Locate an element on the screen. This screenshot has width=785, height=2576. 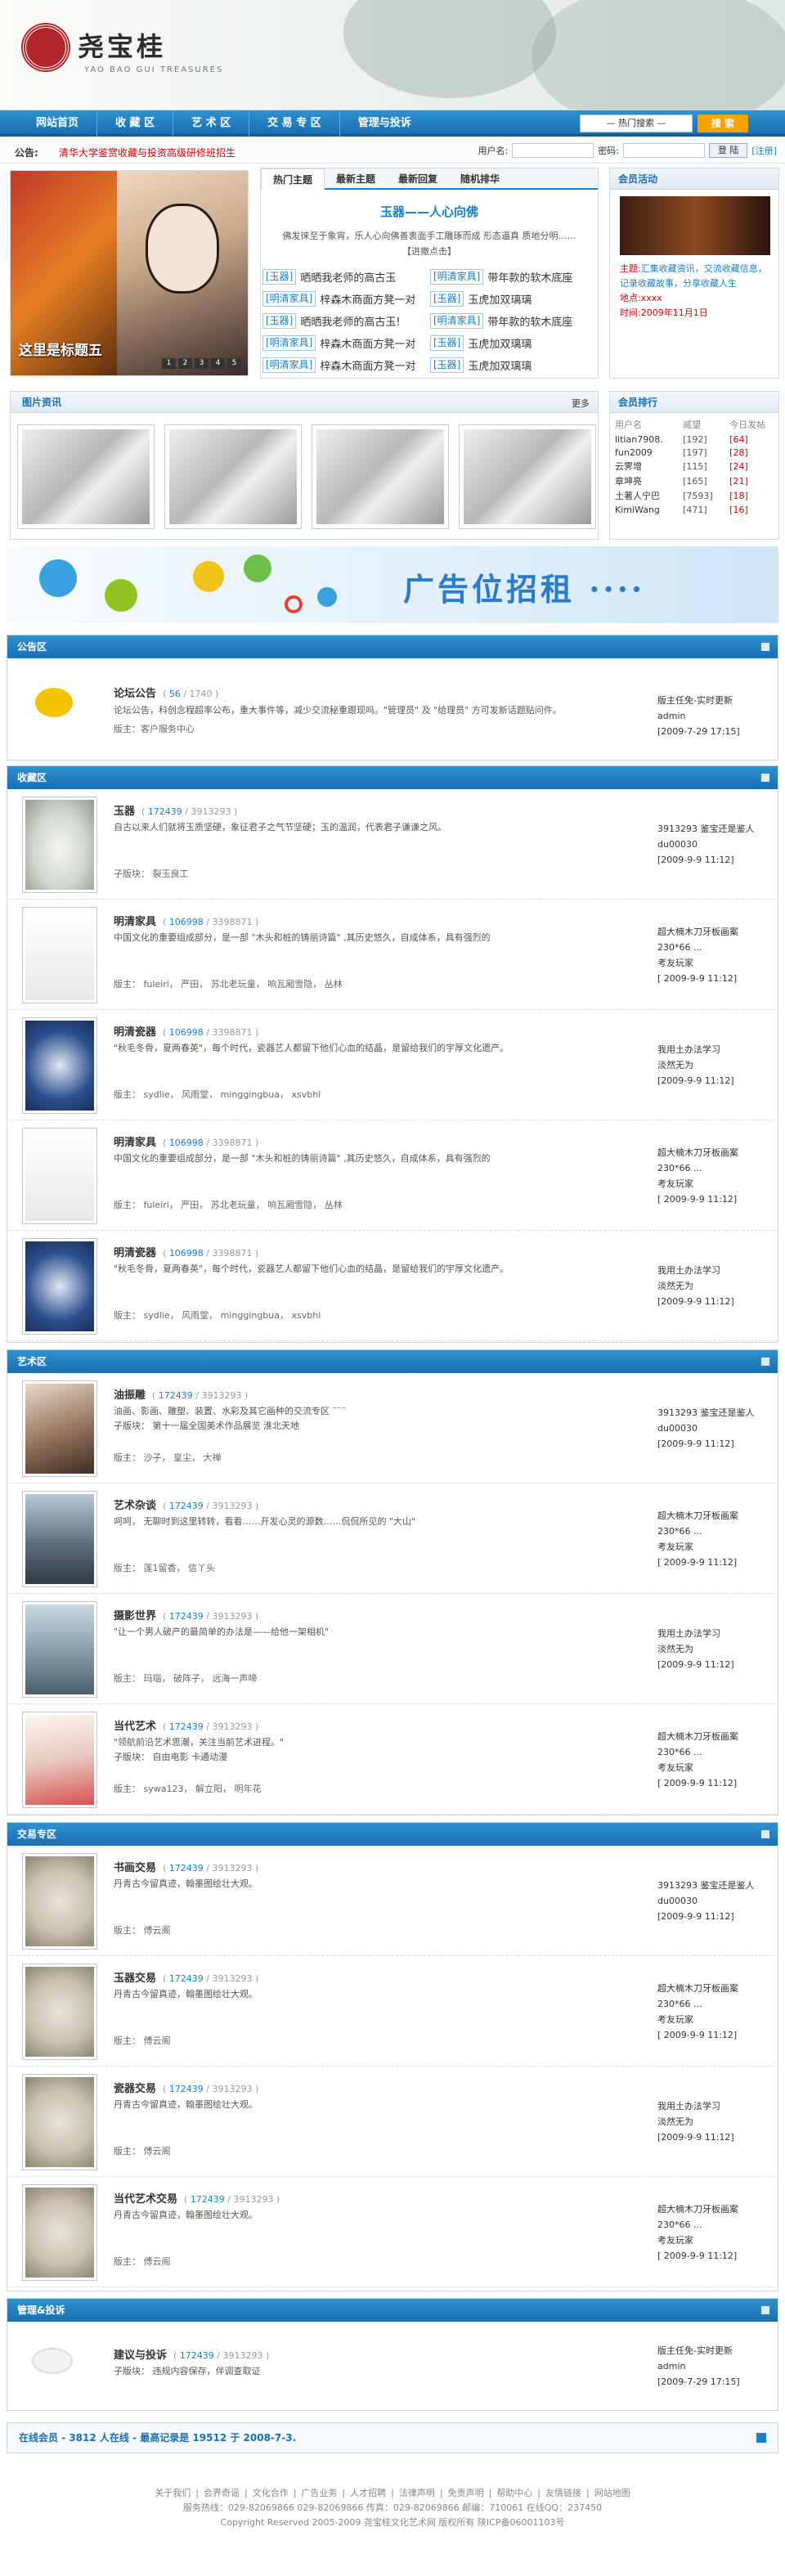
last-post: 版主任免-实时更新 admin [2009-7-29 17:15] is located at coordinates (714, 716).